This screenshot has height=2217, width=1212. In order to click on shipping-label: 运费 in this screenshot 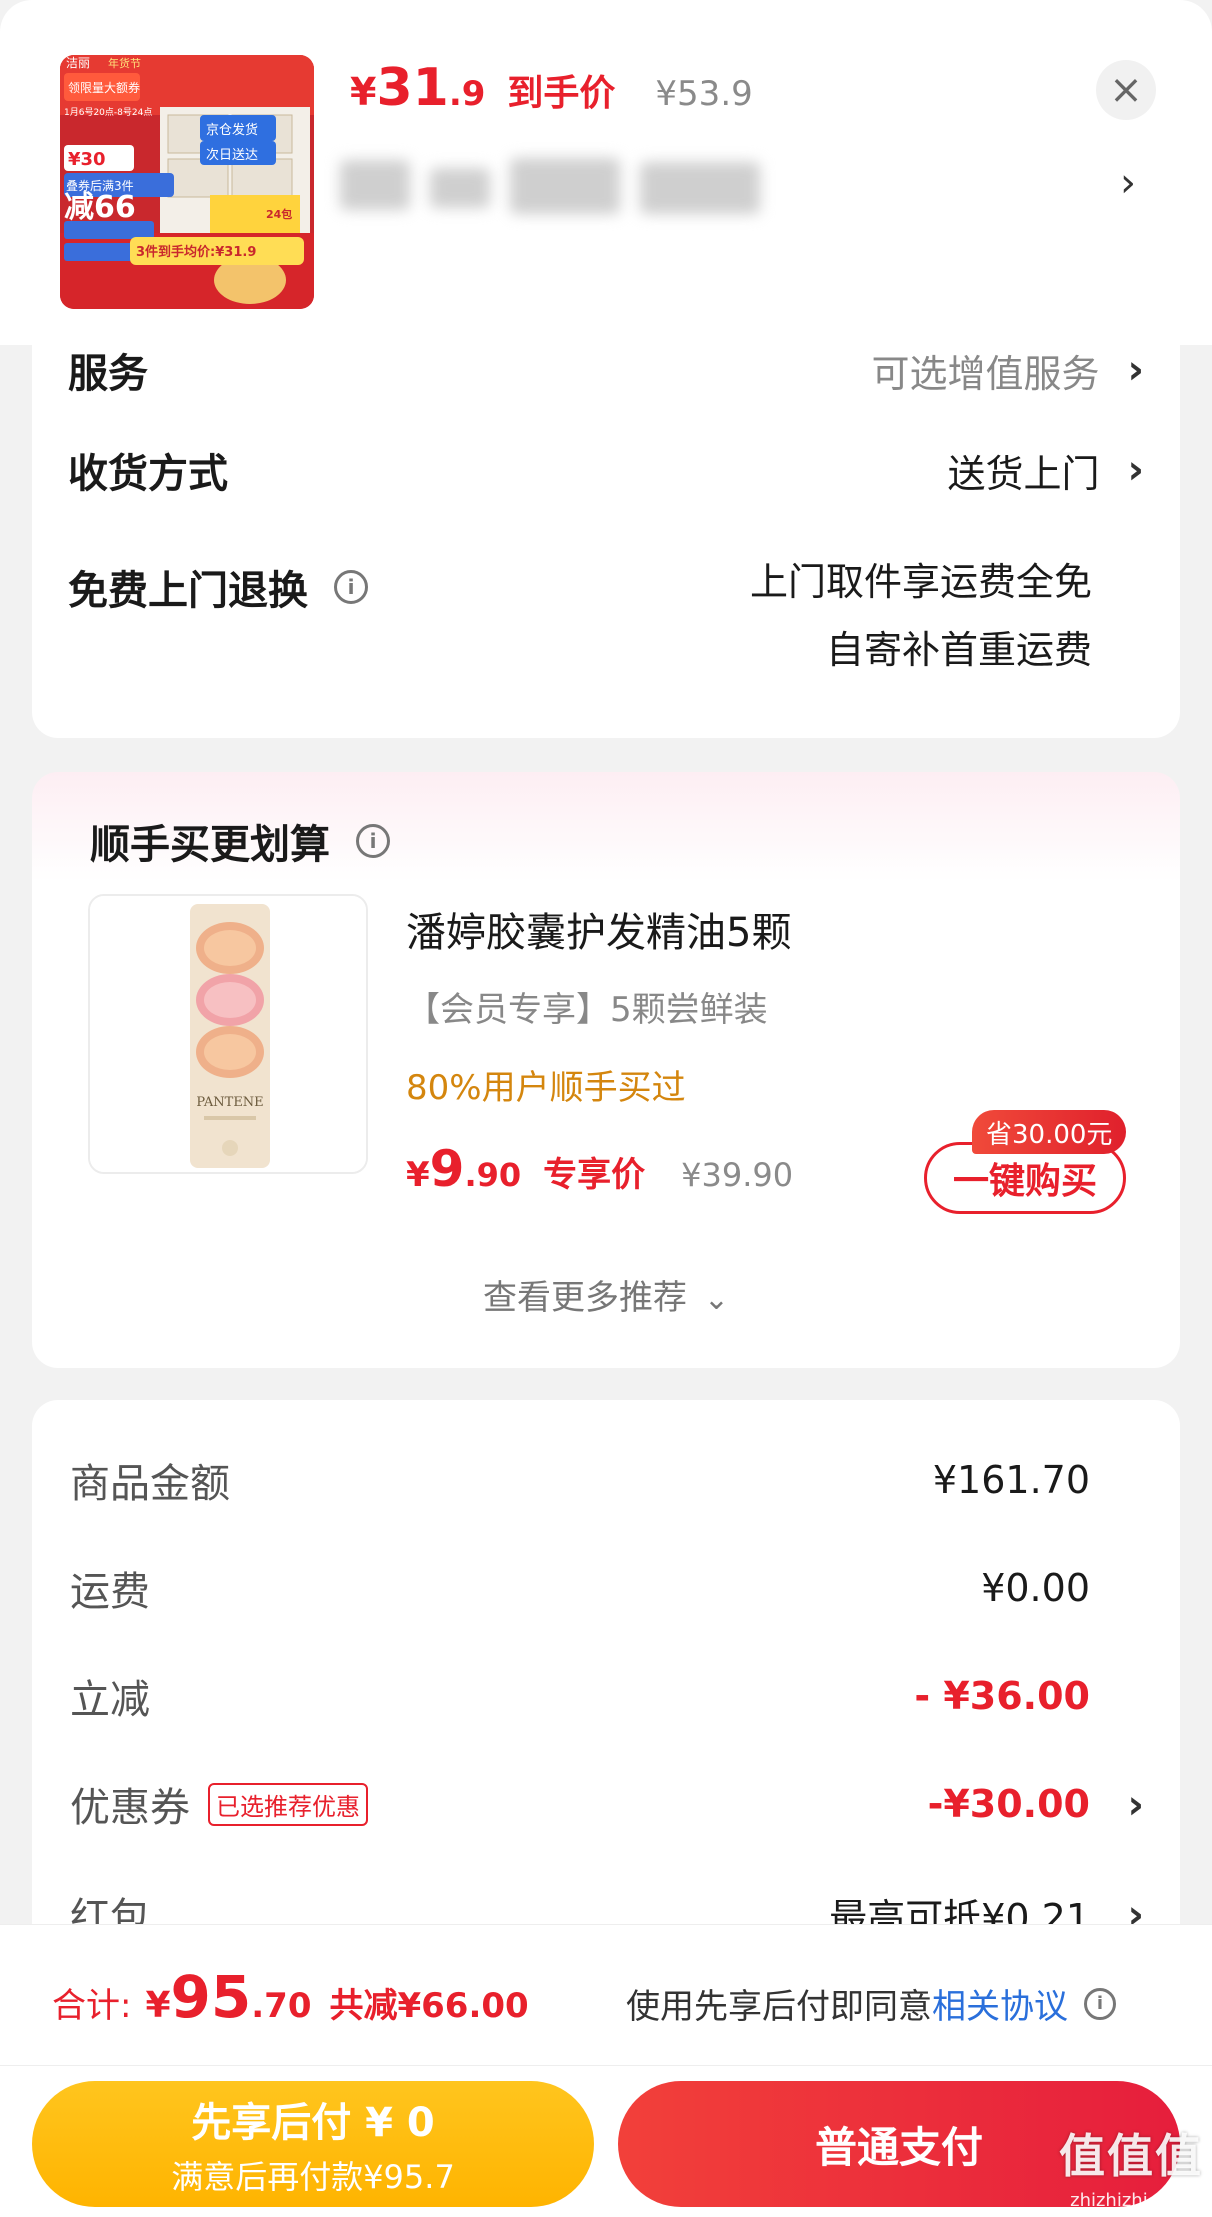, I will do `click(110, 1592)`.